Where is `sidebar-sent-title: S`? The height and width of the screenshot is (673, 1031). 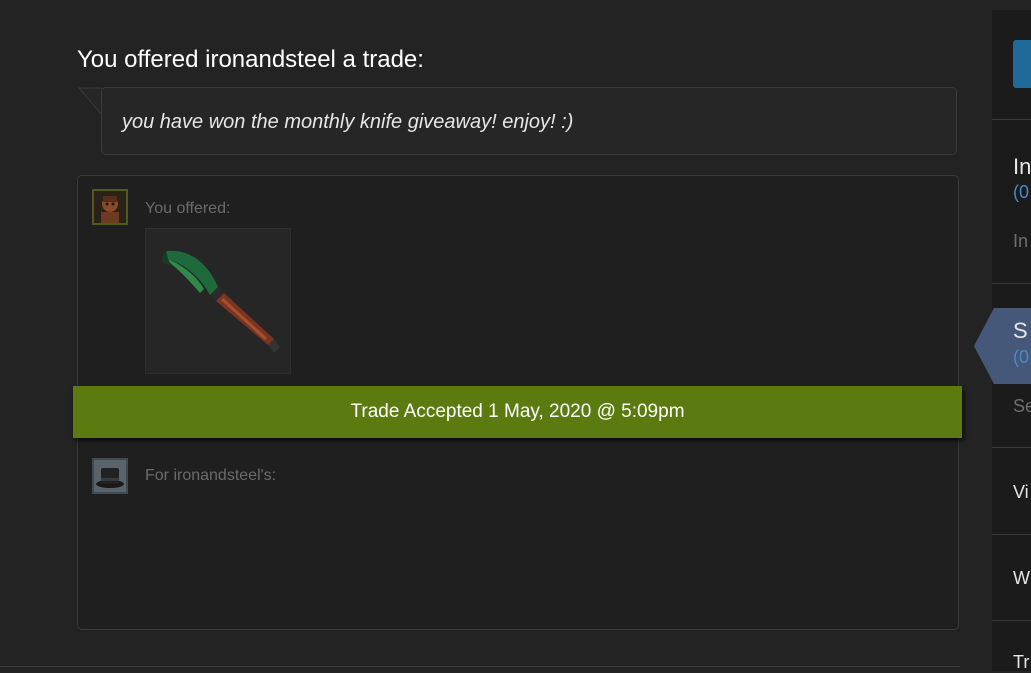
sidebar-sent-title: S is located at coordinates (1022, 331).